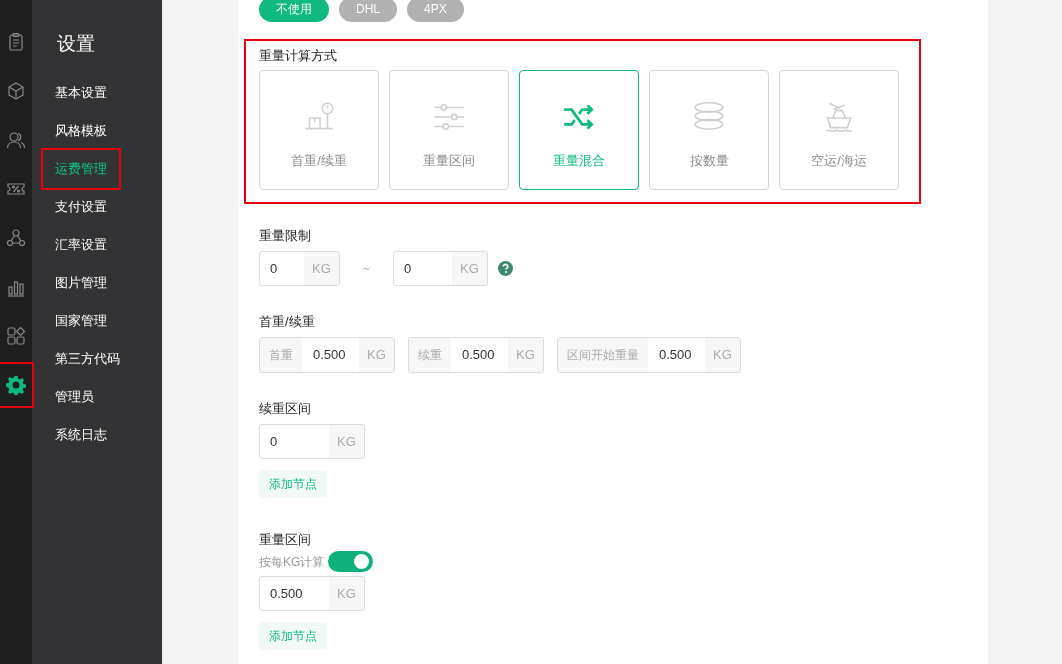 This screenshot has height=664, width=1062. I want to click on clipboard-icon, so click(16, 42).